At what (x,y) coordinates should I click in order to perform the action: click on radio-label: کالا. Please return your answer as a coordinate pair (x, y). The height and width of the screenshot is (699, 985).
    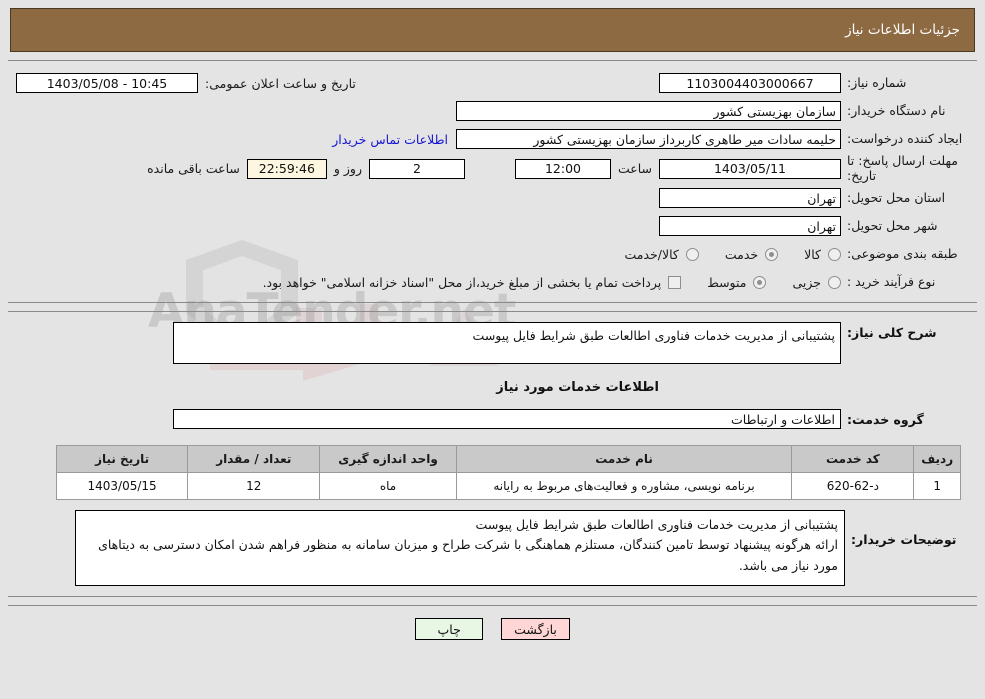
    Looking at the image, I should click on (812, 254).